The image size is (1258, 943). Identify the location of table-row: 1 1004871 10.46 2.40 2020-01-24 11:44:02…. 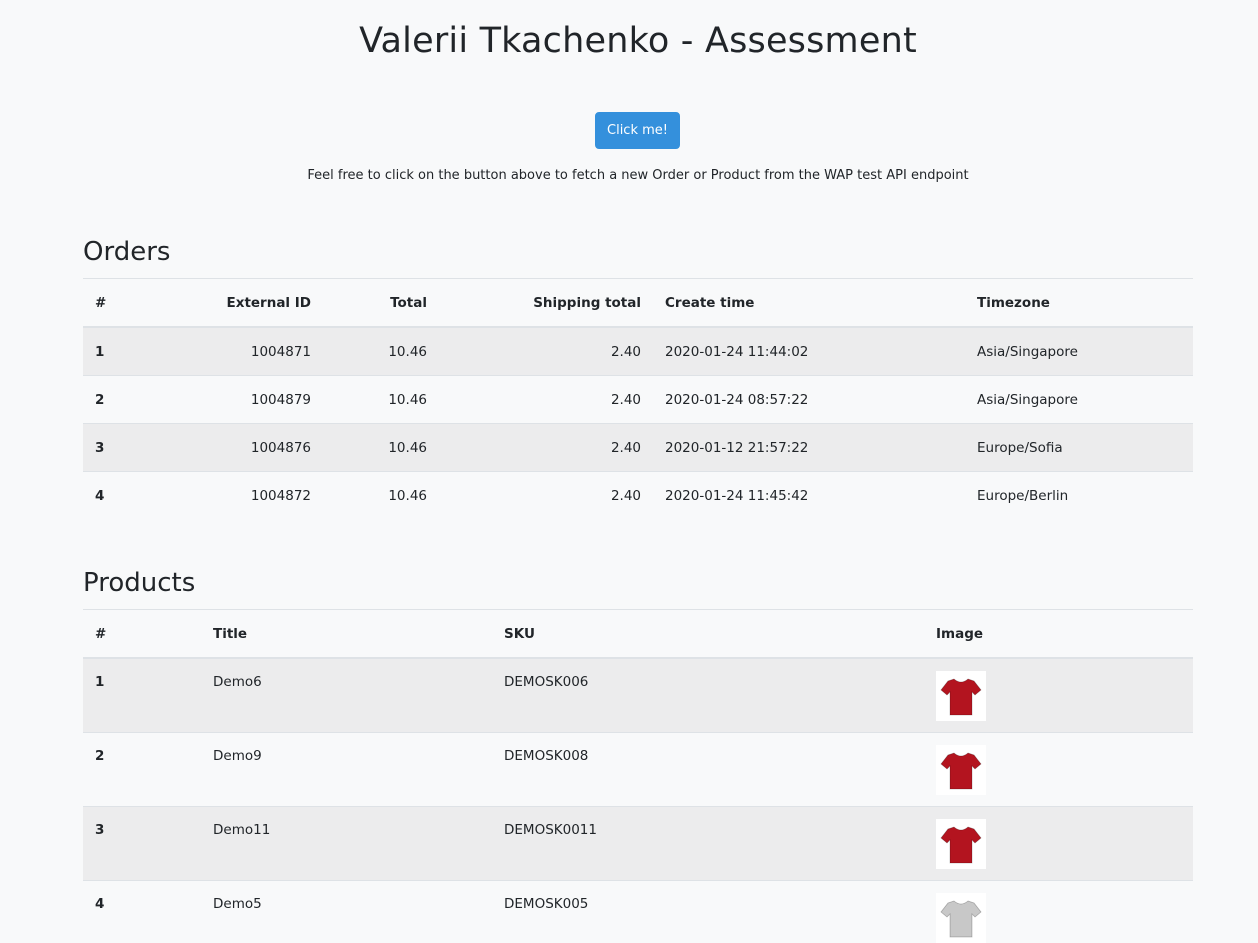
(638, 351).